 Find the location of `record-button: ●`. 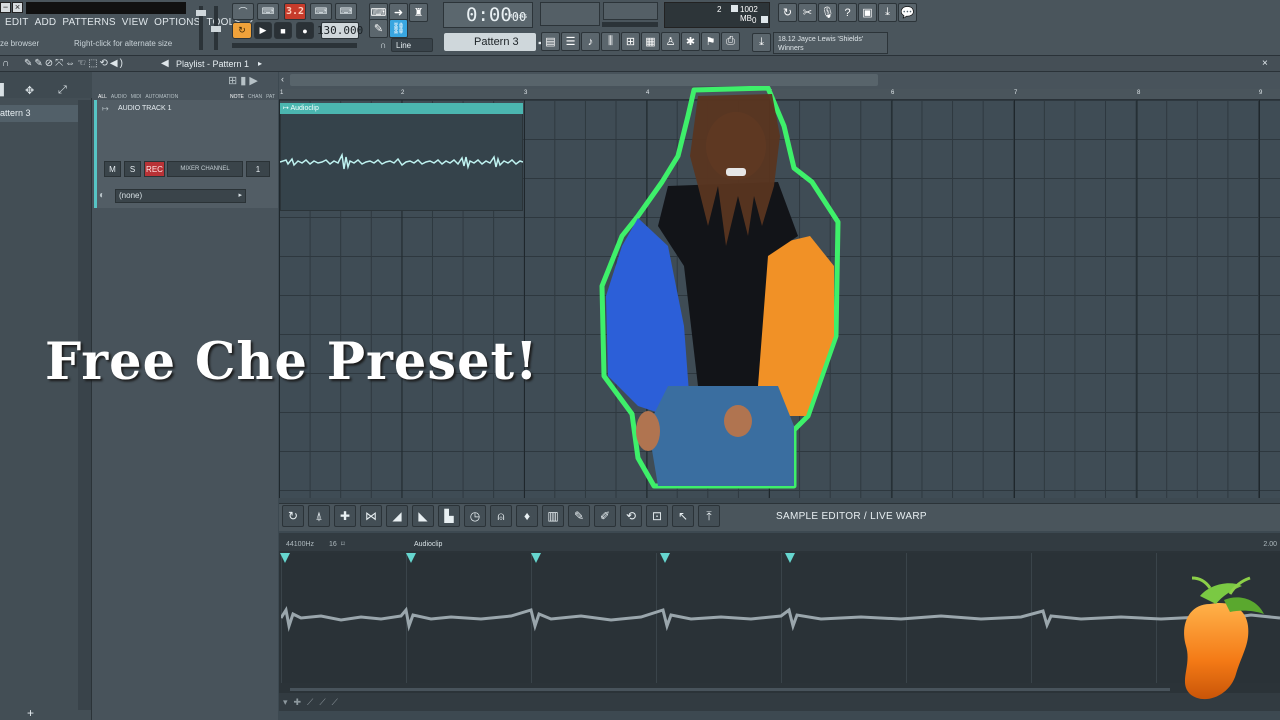

record-button: ● is located at coordinates (305, 30).